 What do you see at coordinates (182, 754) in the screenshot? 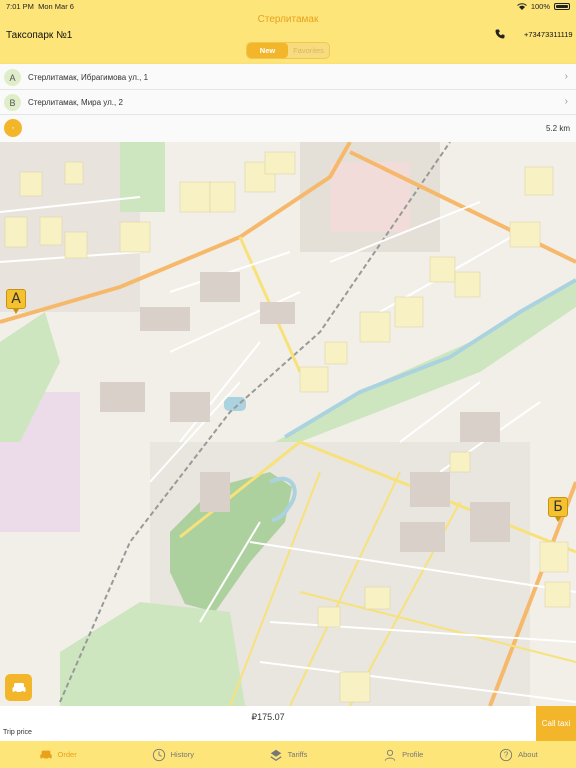
I see `tab-history-label: History` at bounding box center [182, 754].